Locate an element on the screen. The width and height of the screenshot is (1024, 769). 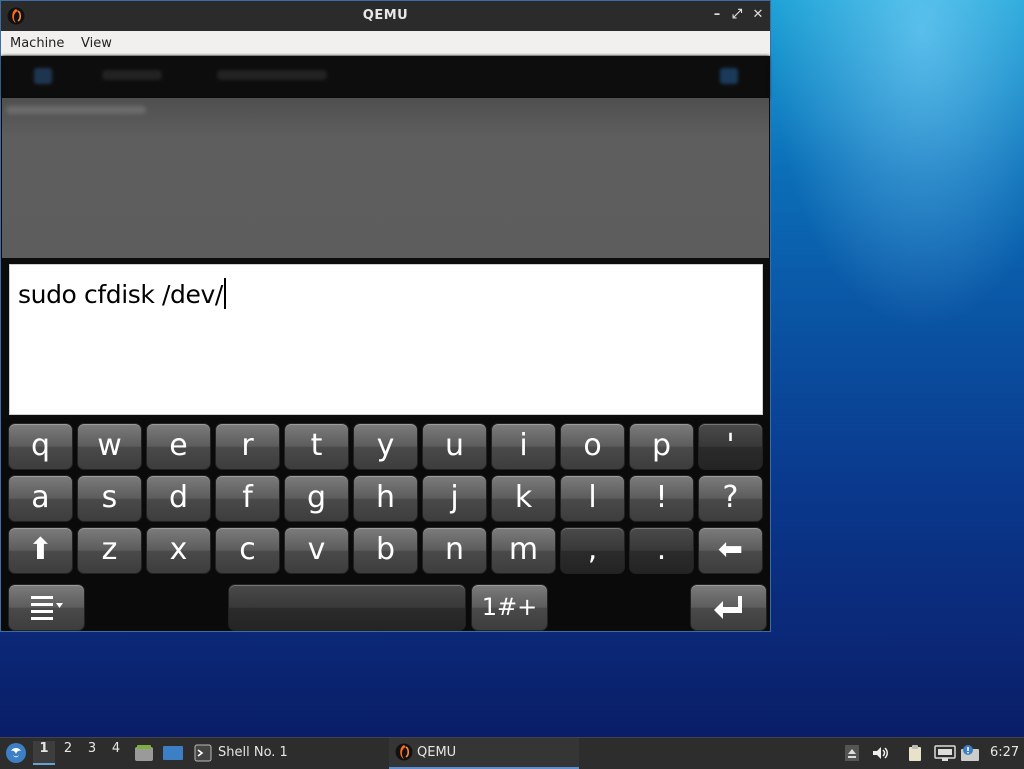
task-qemu: QEMU is located at coordinates (484, 753).